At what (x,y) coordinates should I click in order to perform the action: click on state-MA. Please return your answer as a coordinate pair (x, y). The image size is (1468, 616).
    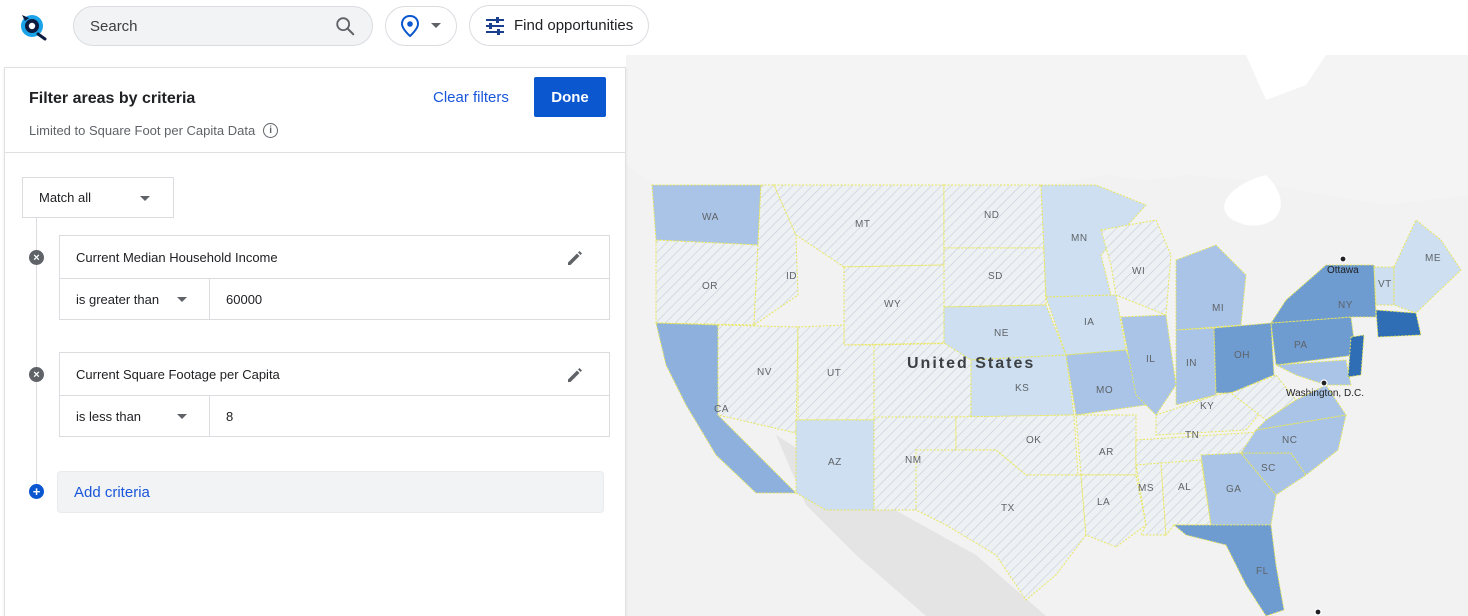
    Looking at the image, I should click on (1398, 323).